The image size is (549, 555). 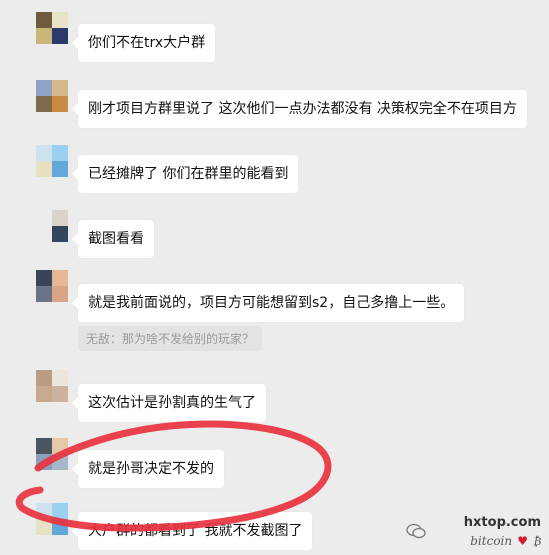 I want to click on watermark-site: hxtop.com, so click(x=502, y=522).